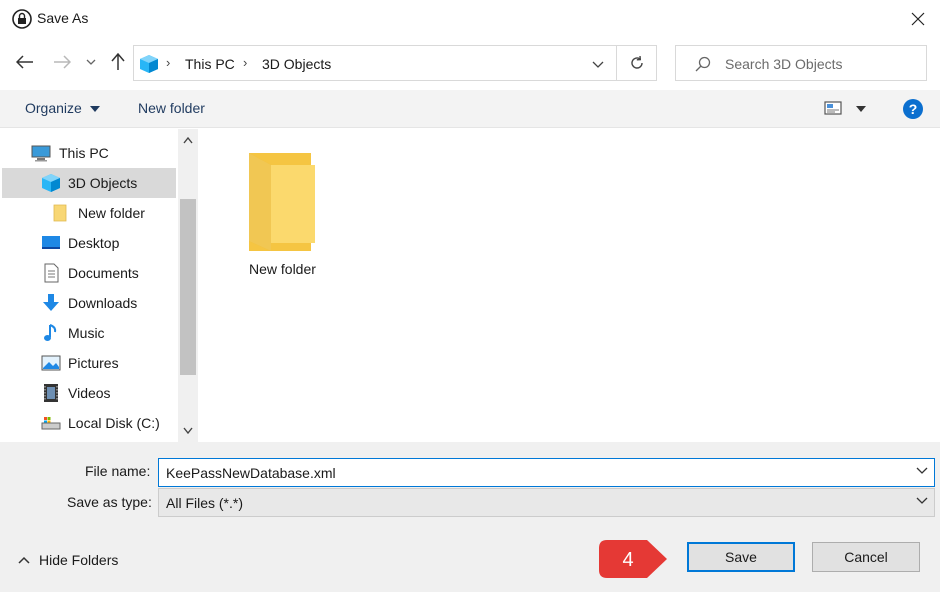 This screenshot has width=940, height=592. Describe the element at coordinates (470, 19) in the screenshot. I see `title-bar: Save As` at that location.